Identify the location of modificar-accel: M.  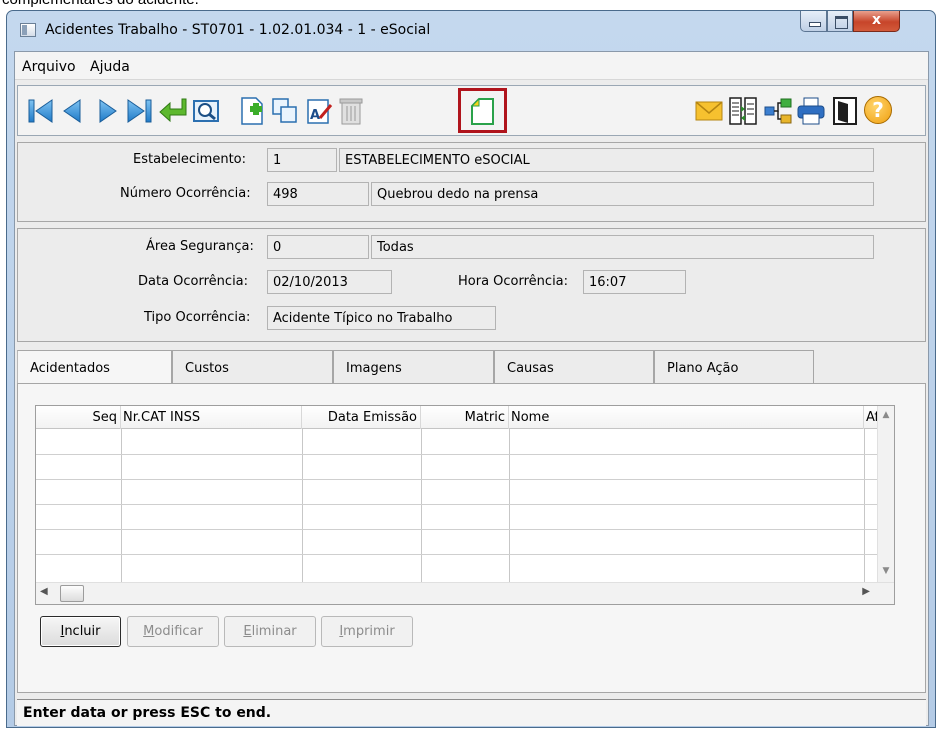
(149, 631).